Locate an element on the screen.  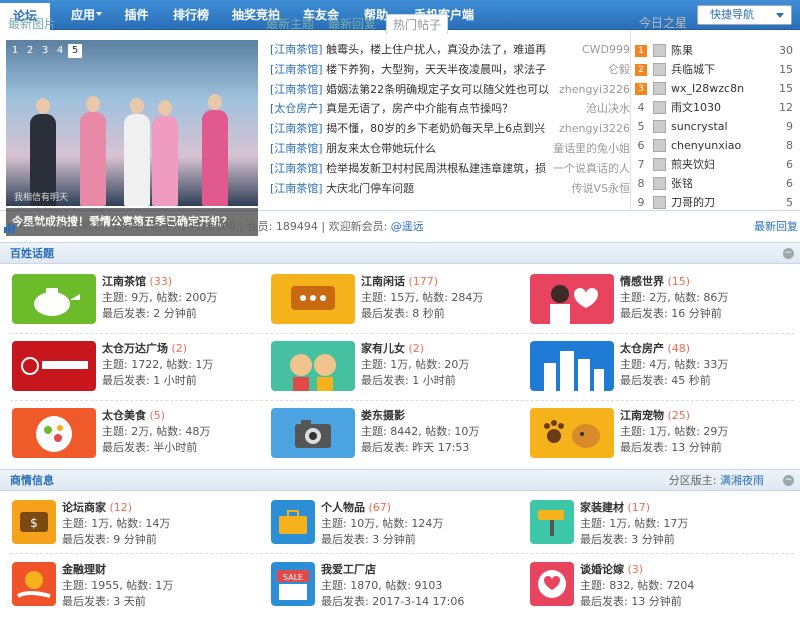
forum-item: 家装建材 (17) 主题: 1万, 帖数: 17万 最后发表: 3 分钟前 is located at coordinates (655, 525).